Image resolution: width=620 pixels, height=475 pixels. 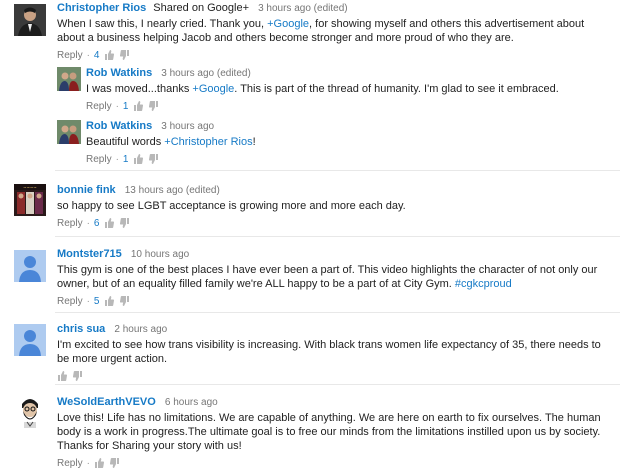 I want to click on avatar-montster715, so click(x=30, y=266).